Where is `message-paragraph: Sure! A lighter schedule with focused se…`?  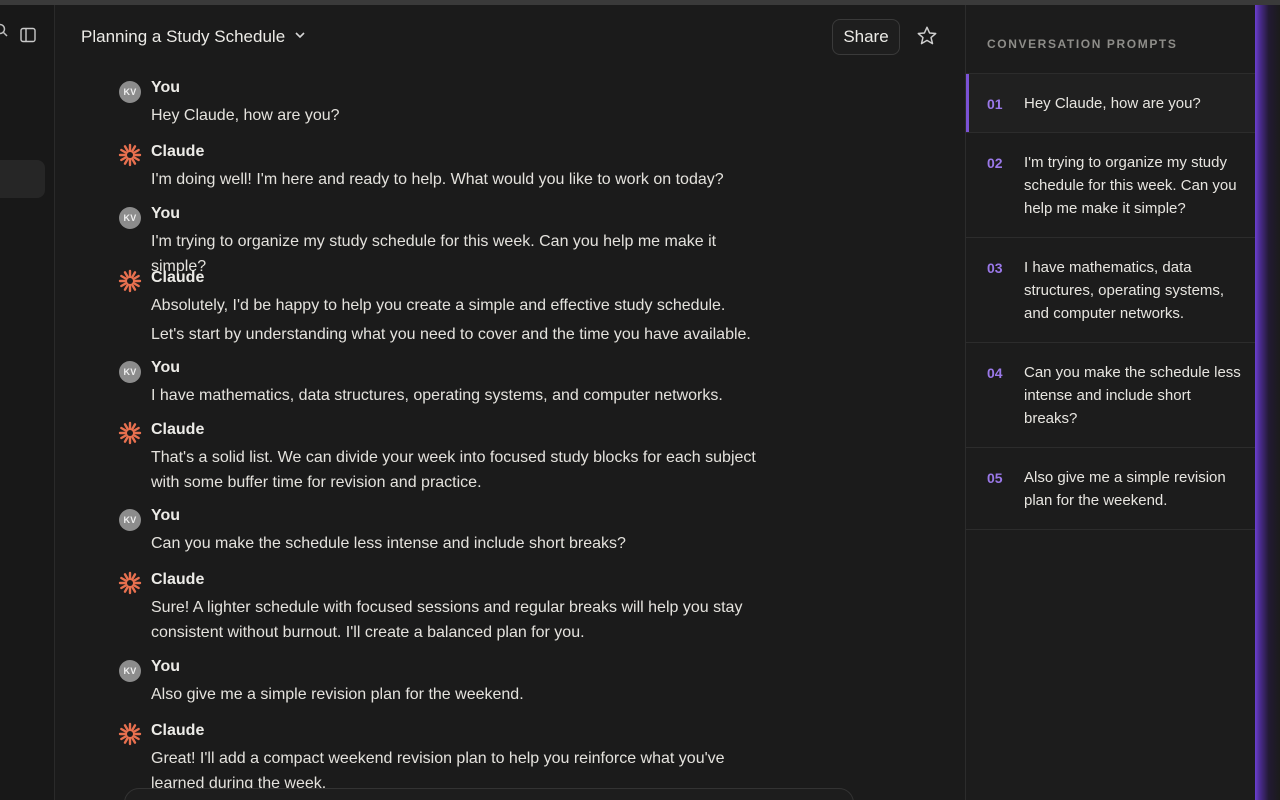
message-paragraph: Sure! A lighter schedule with focused se… is located at coordinates (447, 620).